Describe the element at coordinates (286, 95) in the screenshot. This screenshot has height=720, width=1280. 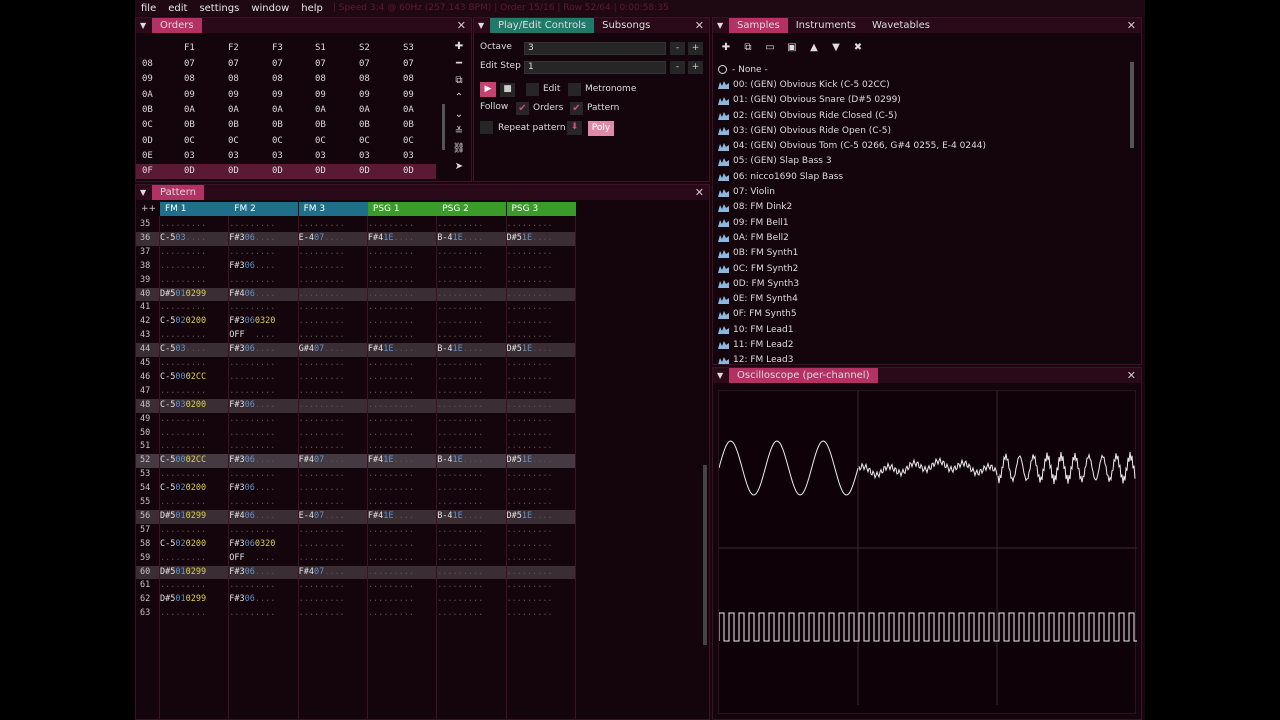
I see `order-row: 0A 09 09 09 09 09 09` at that location.